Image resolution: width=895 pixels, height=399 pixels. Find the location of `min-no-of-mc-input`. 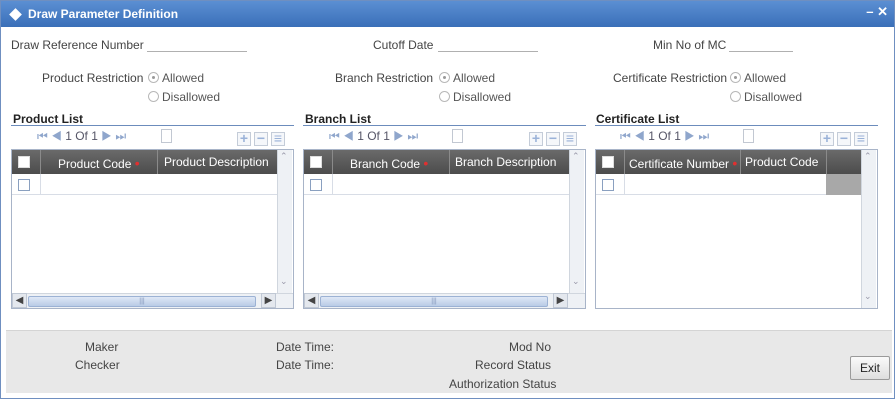

min-no-of-mc-input is located at coordinates (761, 51).